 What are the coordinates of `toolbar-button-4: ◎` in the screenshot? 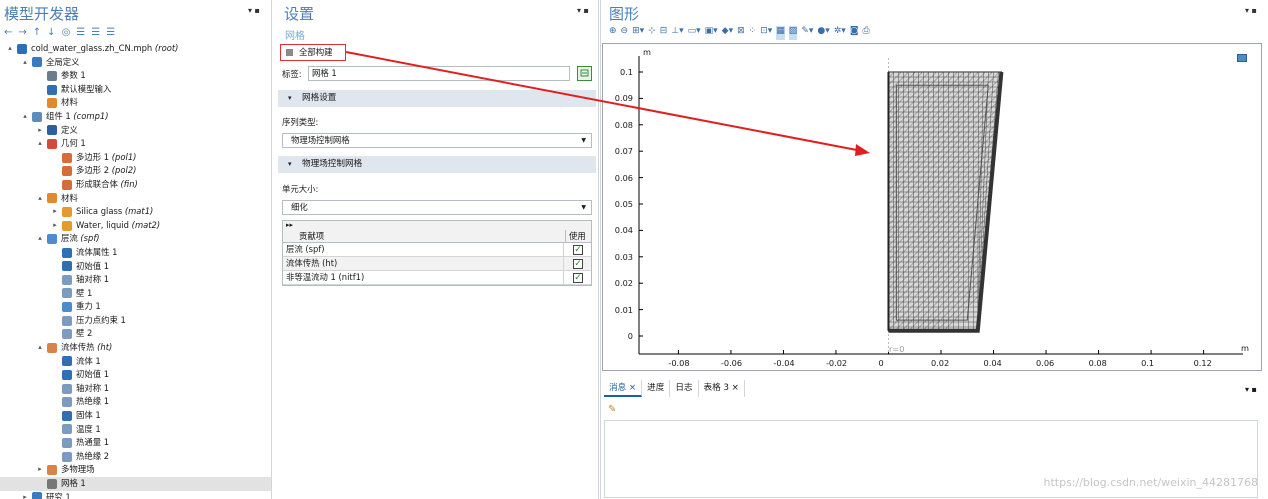 It's located at (66, 32).